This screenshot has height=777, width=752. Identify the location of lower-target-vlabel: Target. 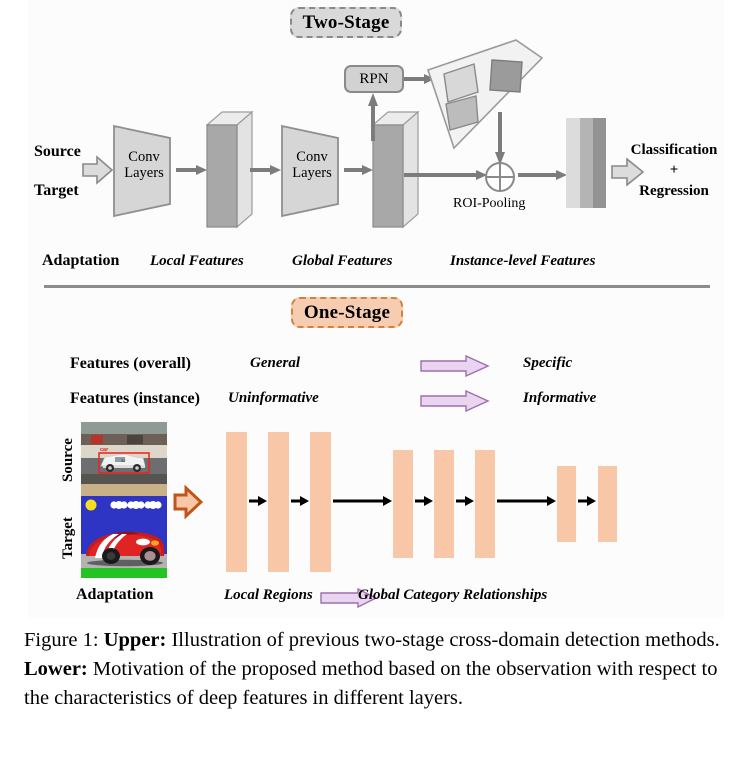
(68, 538).